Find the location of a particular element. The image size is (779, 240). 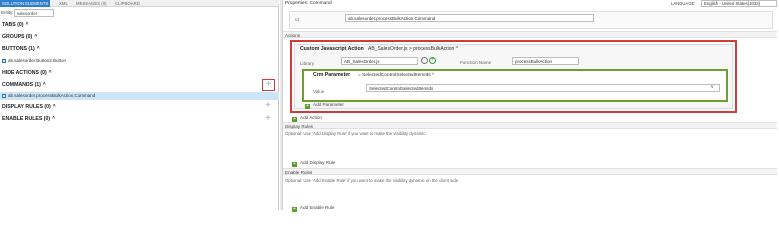

entity-select: salesorder is located at coordinates (34, 13).